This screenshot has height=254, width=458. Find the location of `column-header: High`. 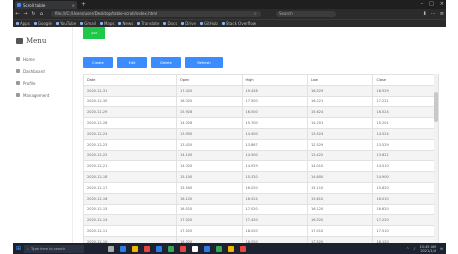

column-header: High is located at coordinates (274, 80).